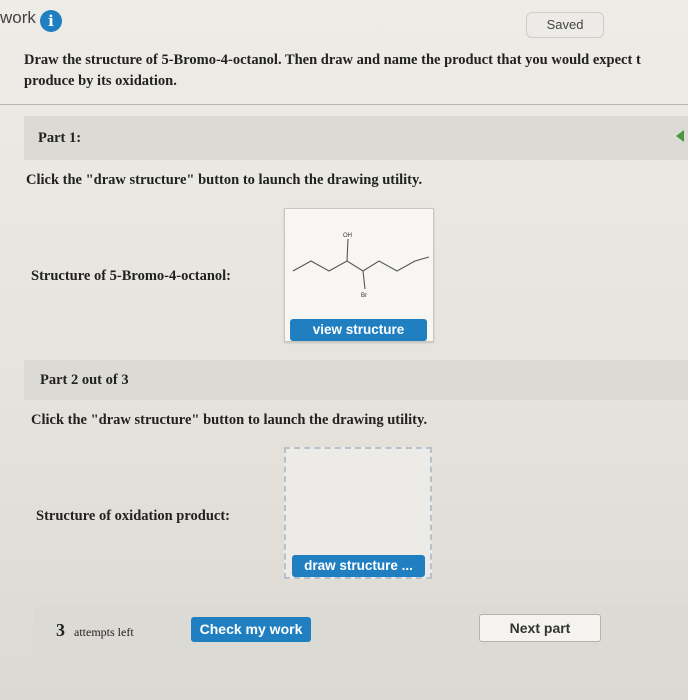 The width and height of the screenshot is (688, 700). What do you see at coordinates (540, 628) in the screenshot?
I see `next-part-button: Next part` at bounding box center [540, 628].